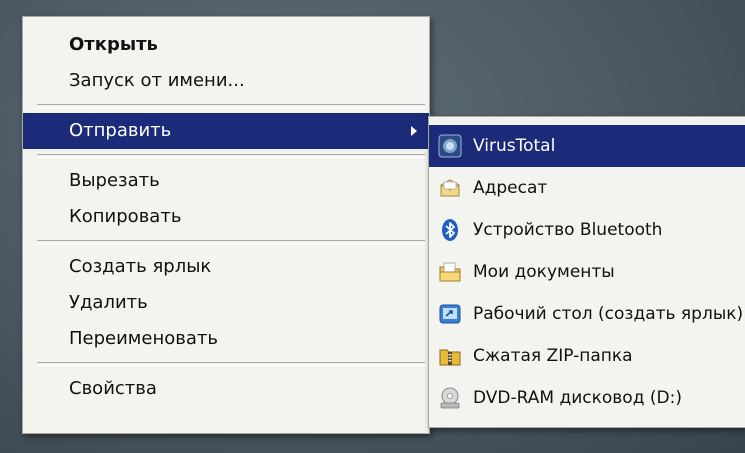 The width and height of the screenshot is (745, 453). I want to click on menu-item-send-to: Отправить, so click(226, 131).